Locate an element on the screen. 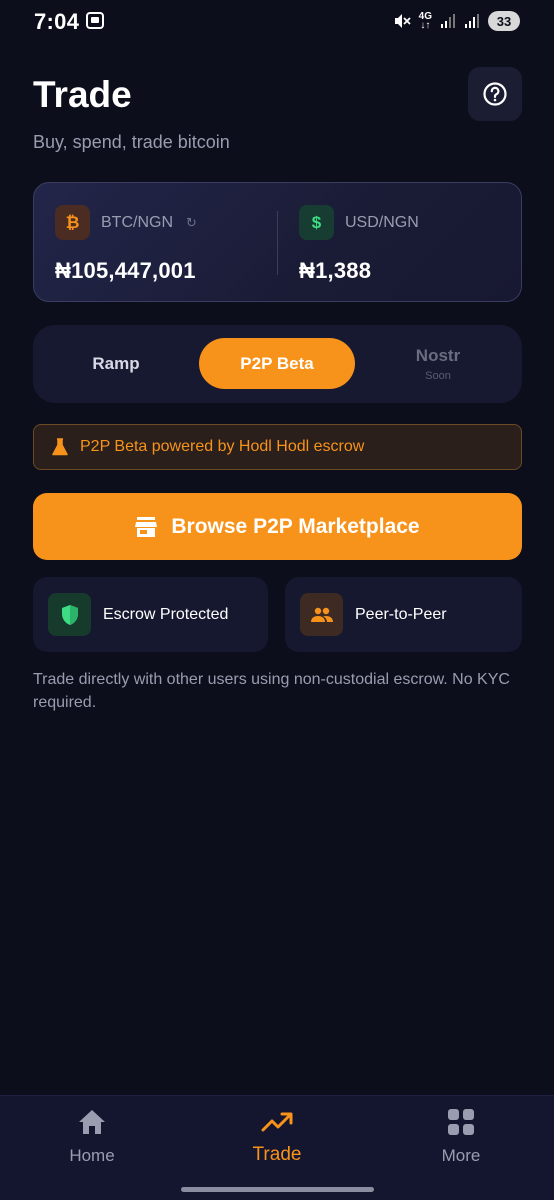 The width and height of the screenshot is (554, 1200). battery-indicator: 33 is located at coordinates (504, 21).